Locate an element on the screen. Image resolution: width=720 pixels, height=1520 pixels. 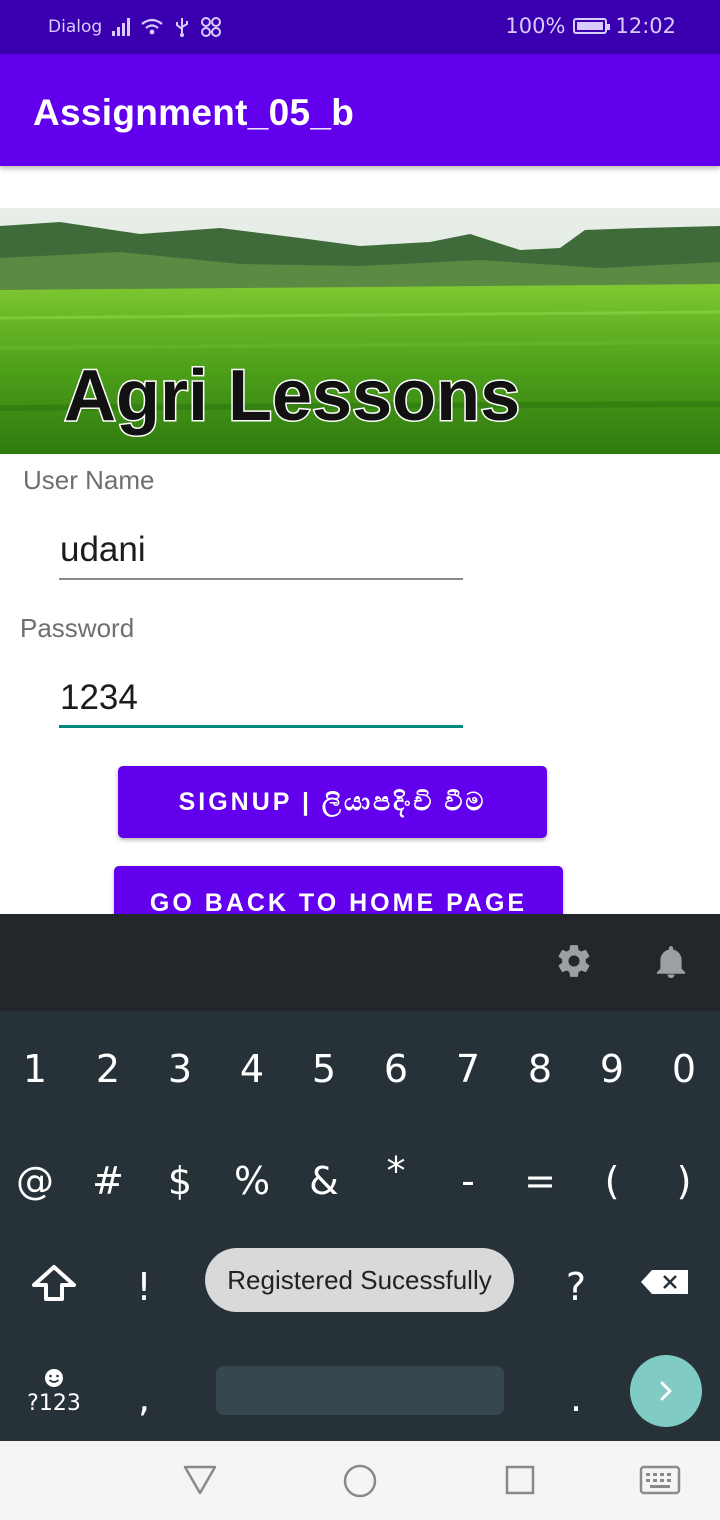
key-hash: # is located at coordinates (108, 1181).